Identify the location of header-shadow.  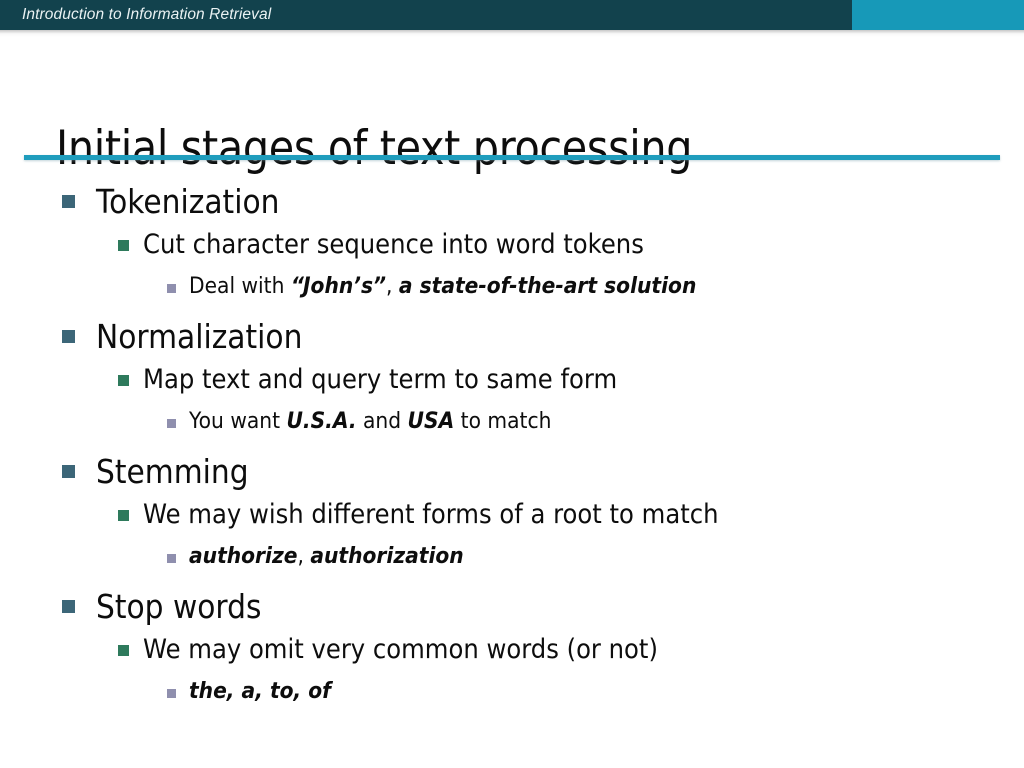
(512, 33).